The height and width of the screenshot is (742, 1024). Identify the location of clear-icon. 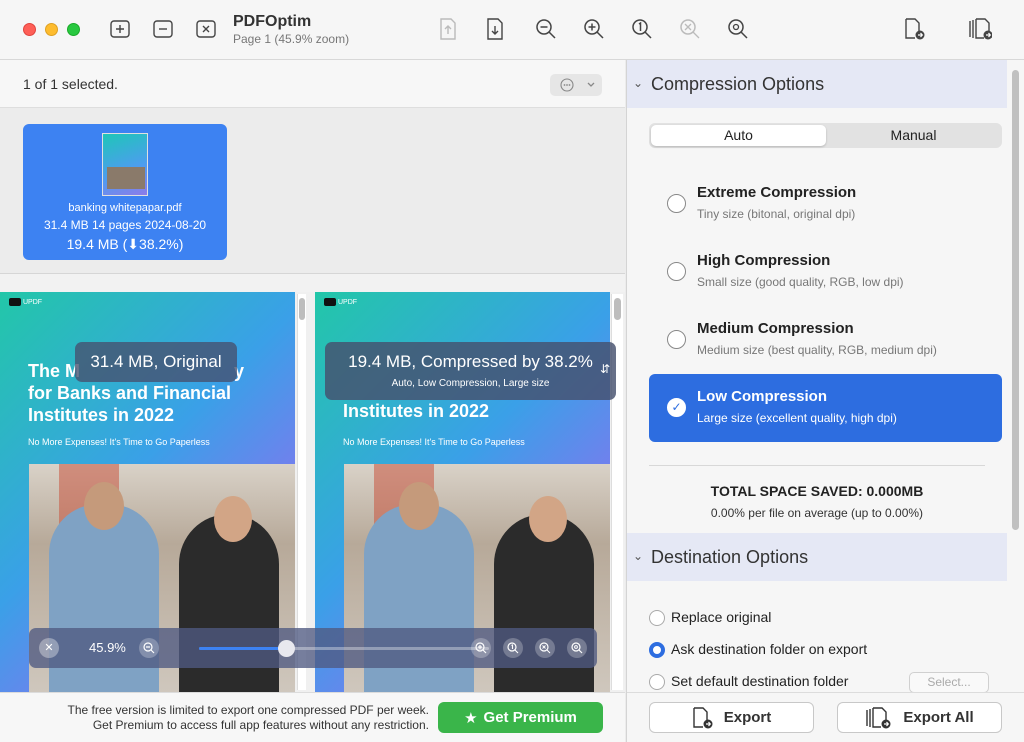
(206, 29).